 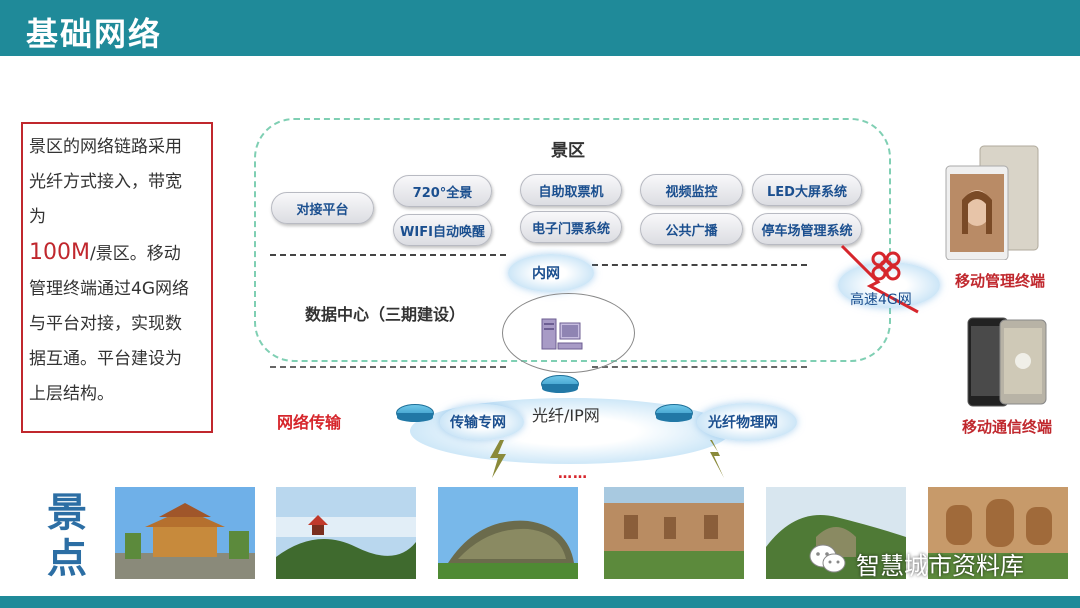 I want to click on system-pill: 视频监控, so click(x=691, y=190).